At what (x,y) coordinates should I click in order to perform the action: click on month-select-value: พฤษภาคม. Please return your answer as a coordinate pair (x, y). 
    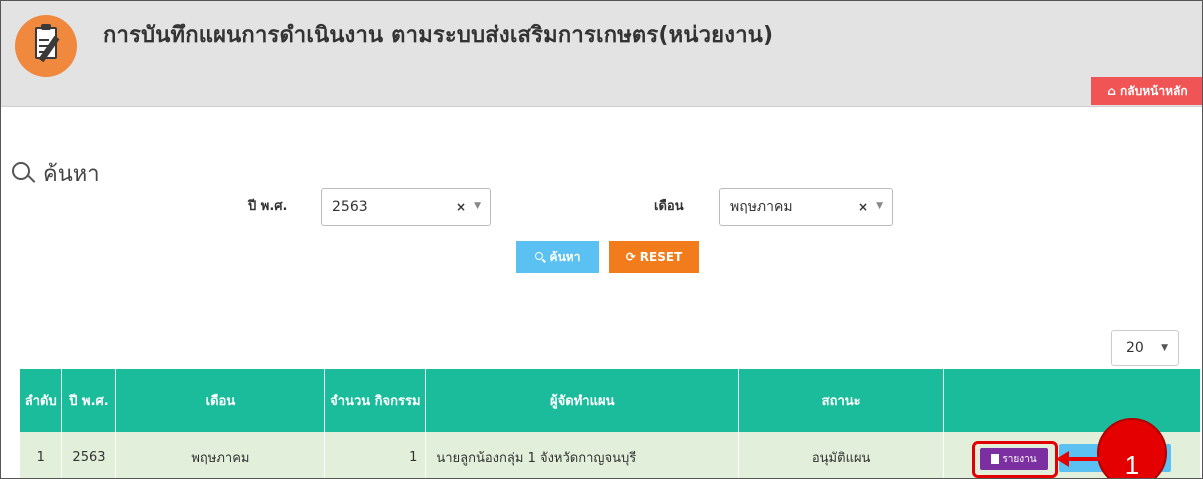
    Looking at the image, I should click on (761, 207).